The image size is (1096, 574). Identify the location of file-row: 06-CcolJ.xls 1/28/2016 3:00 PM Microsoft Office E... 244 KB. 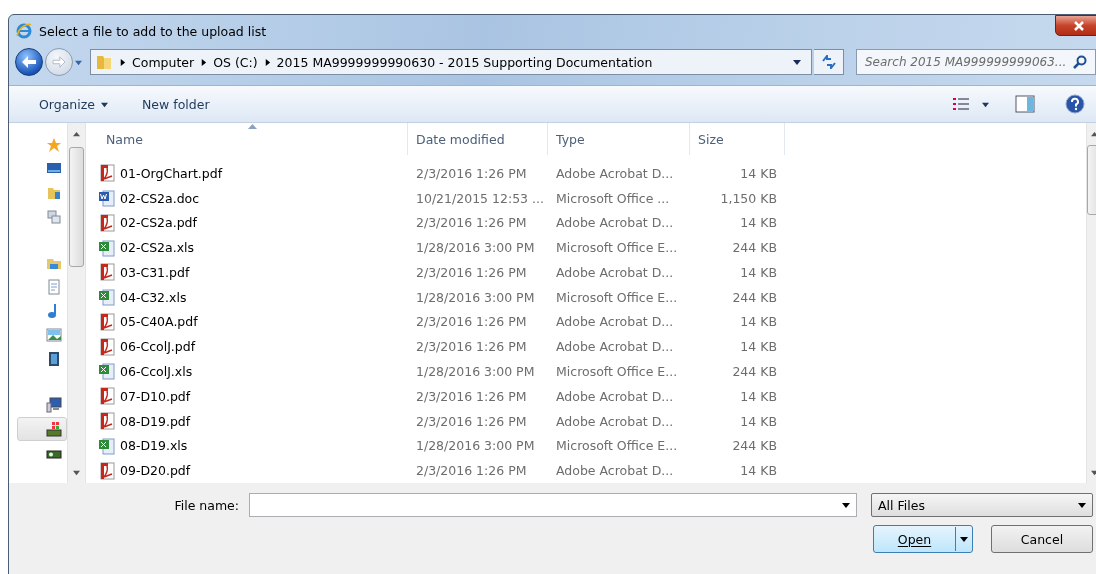
(592, 371).